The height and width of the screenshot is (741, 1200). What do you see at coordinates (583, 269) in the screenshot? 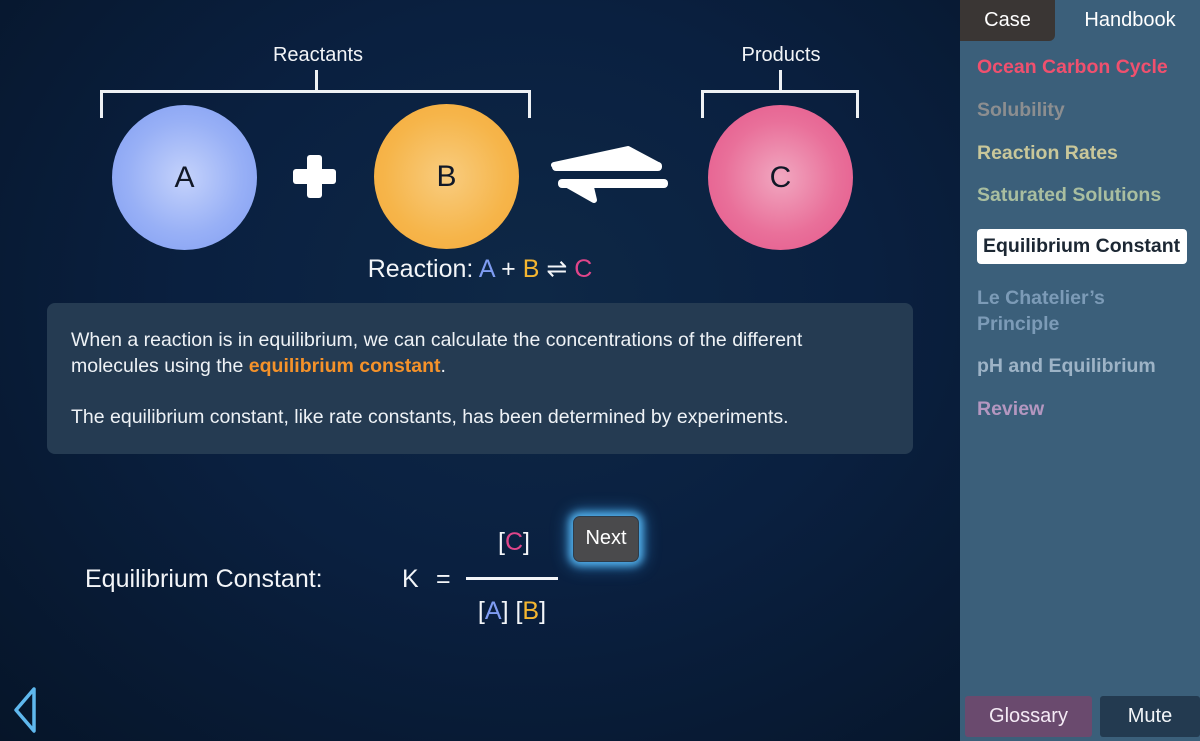
I see `reaction-c: C` at bounding box center [583, 269].